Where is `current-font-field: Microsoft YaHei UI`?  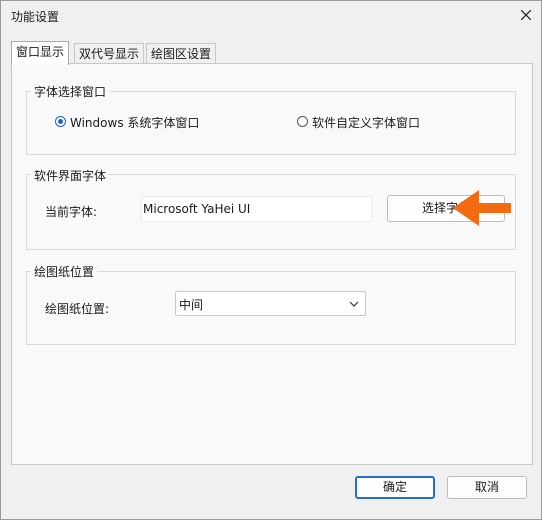
current-font-field: Microsoft YaHei UI is located at coordinates (256, 209).